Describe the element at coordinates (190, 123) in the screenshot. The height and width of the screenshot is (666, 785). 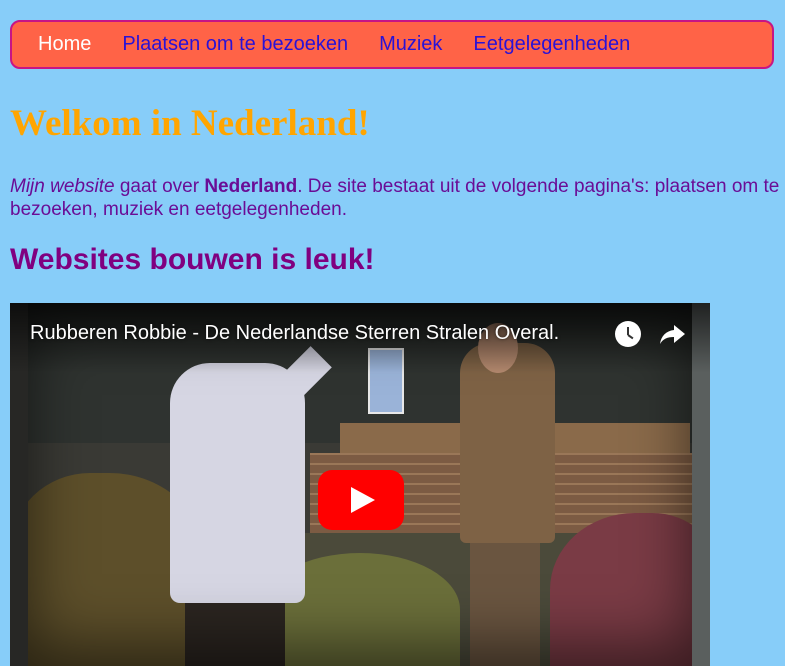
I see `page-title: Welkom in Nederland!` at that location.